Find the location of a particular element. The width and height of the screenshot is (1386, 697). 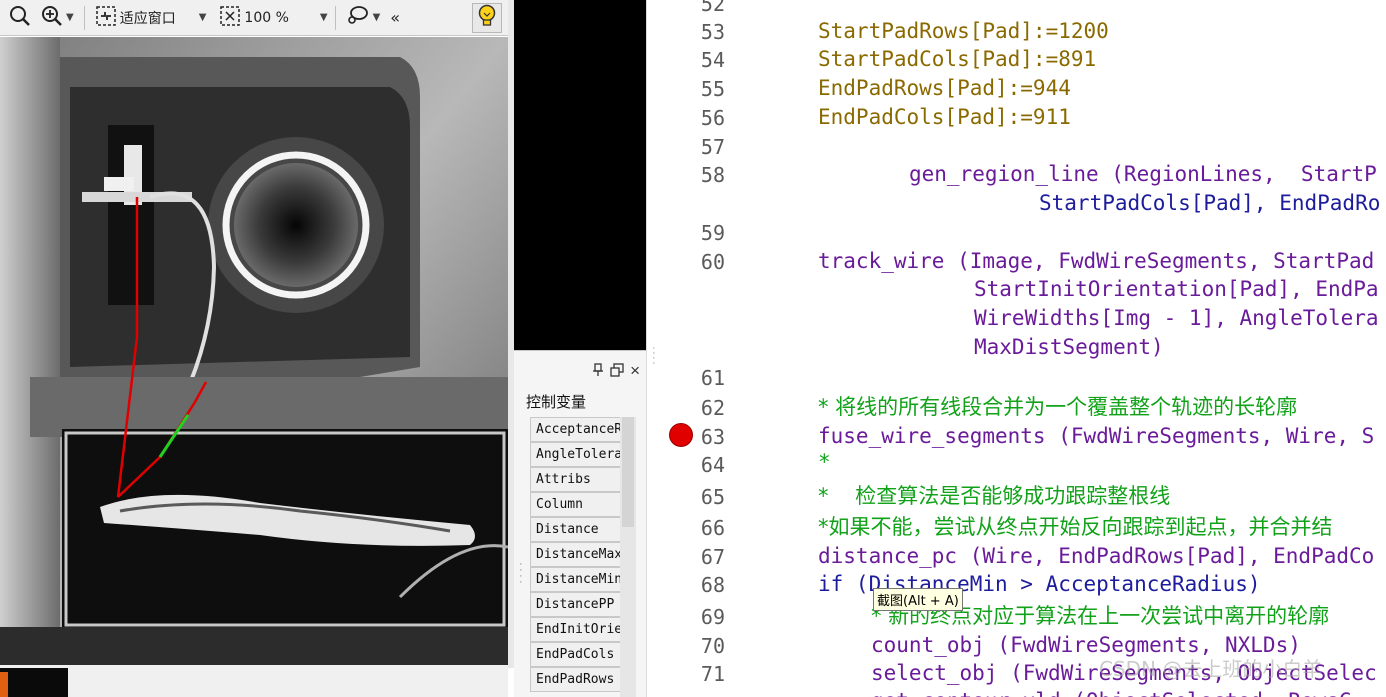

line-number: 64 is located at coordinates (712, 465).